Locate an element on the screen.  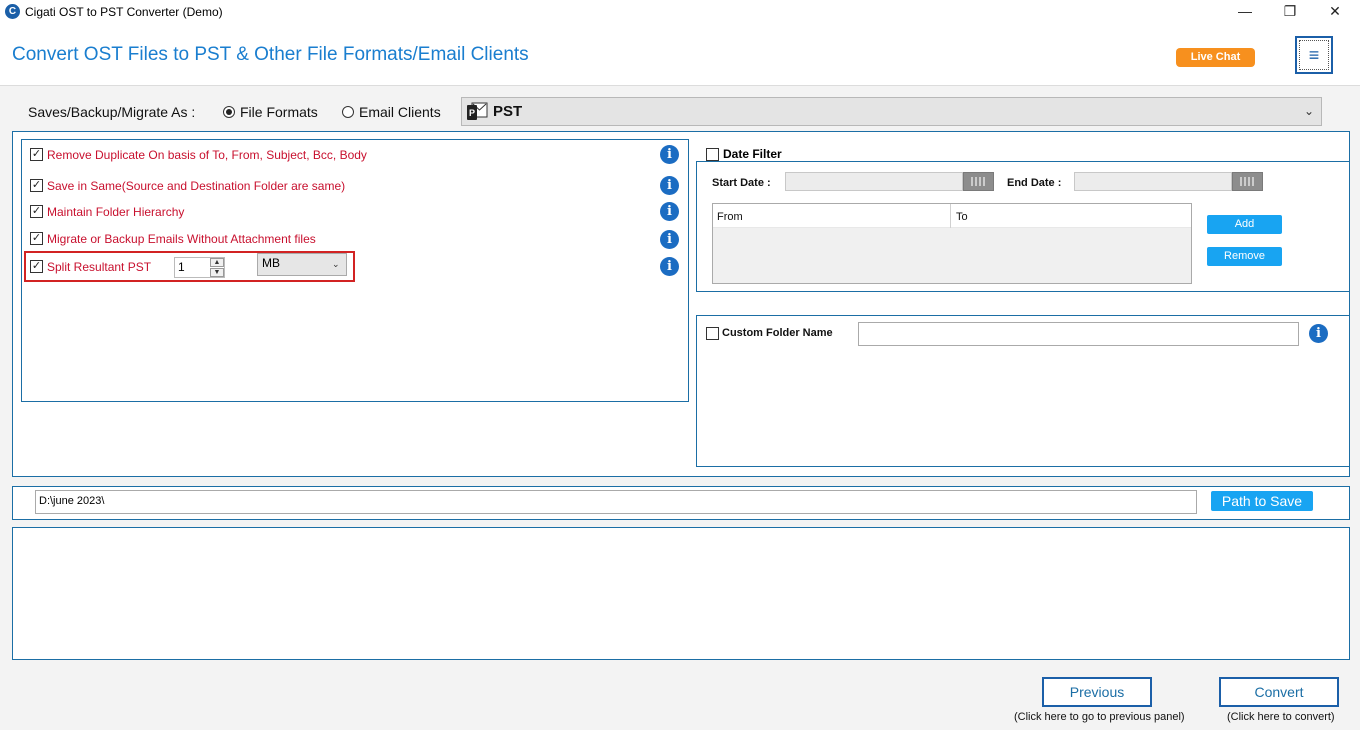
email-clients-radio is located at coordinates (348, 112).